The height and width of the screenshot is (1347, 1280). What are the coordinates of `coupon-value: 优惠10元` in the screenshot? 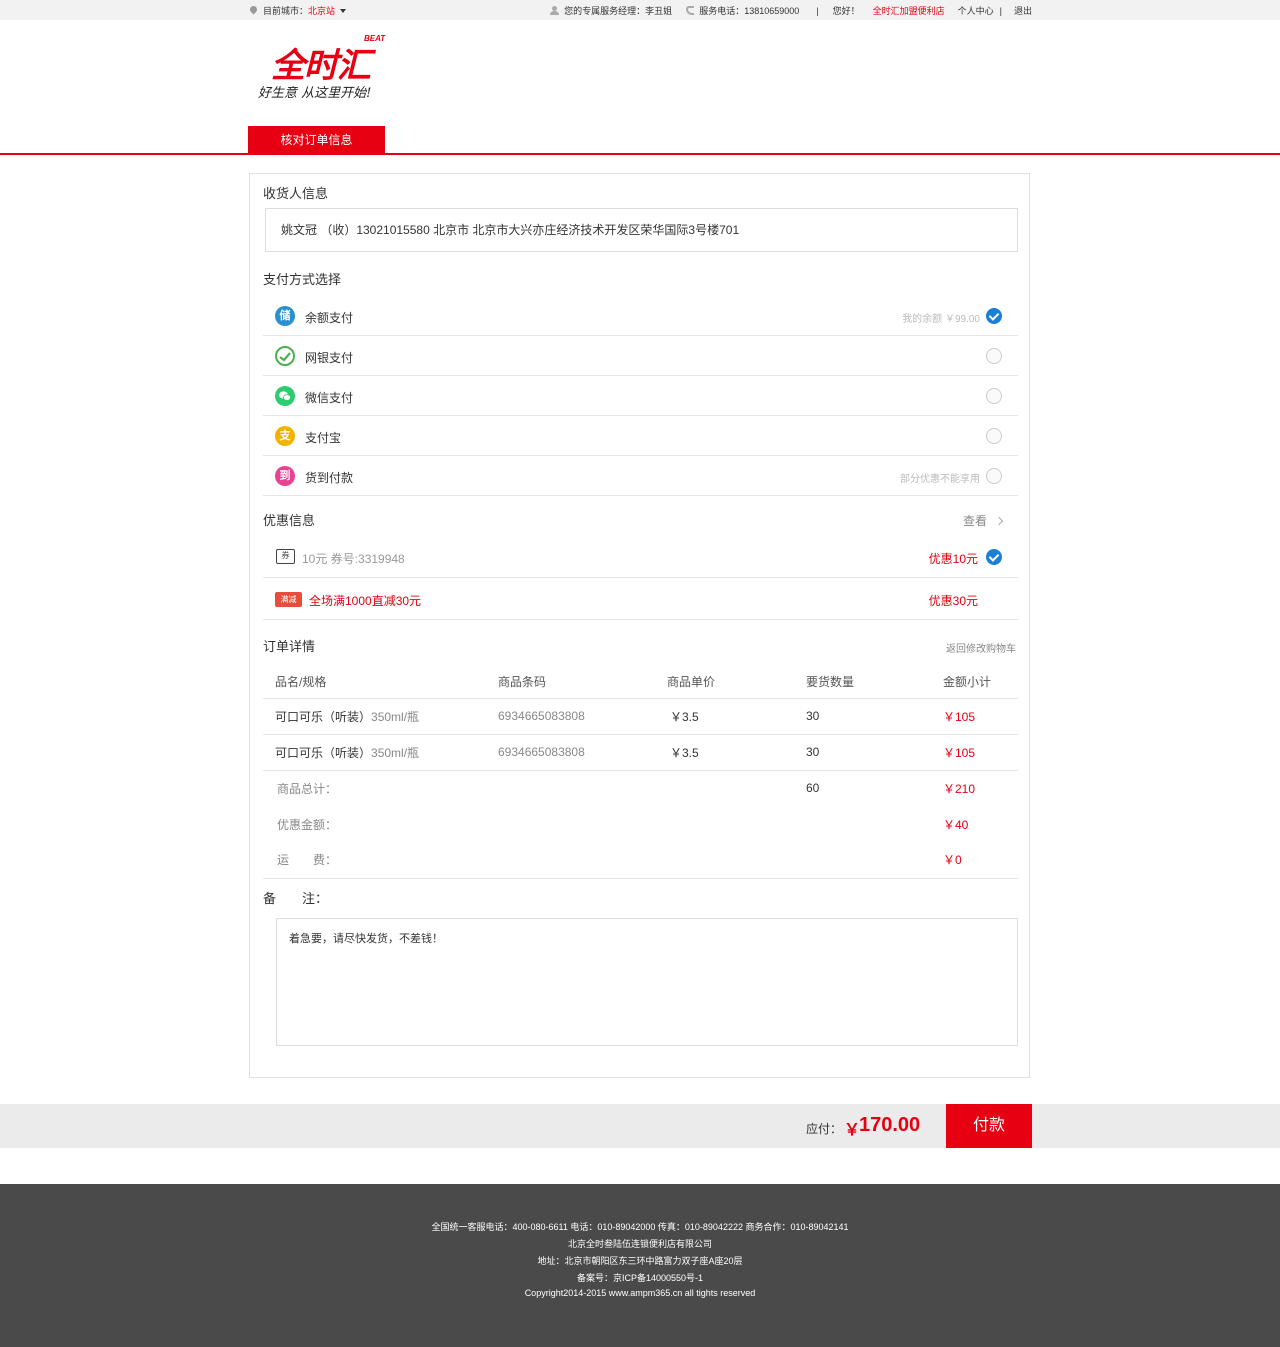 It's located at (953, 559).